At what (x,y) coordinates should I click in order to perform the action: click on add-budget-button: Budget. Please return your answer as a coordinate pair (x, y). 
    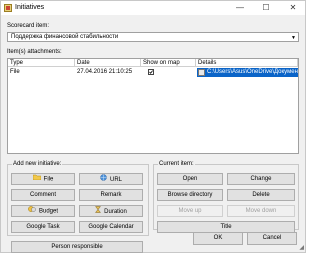
    Looking at the image, I should click on (43, 211).